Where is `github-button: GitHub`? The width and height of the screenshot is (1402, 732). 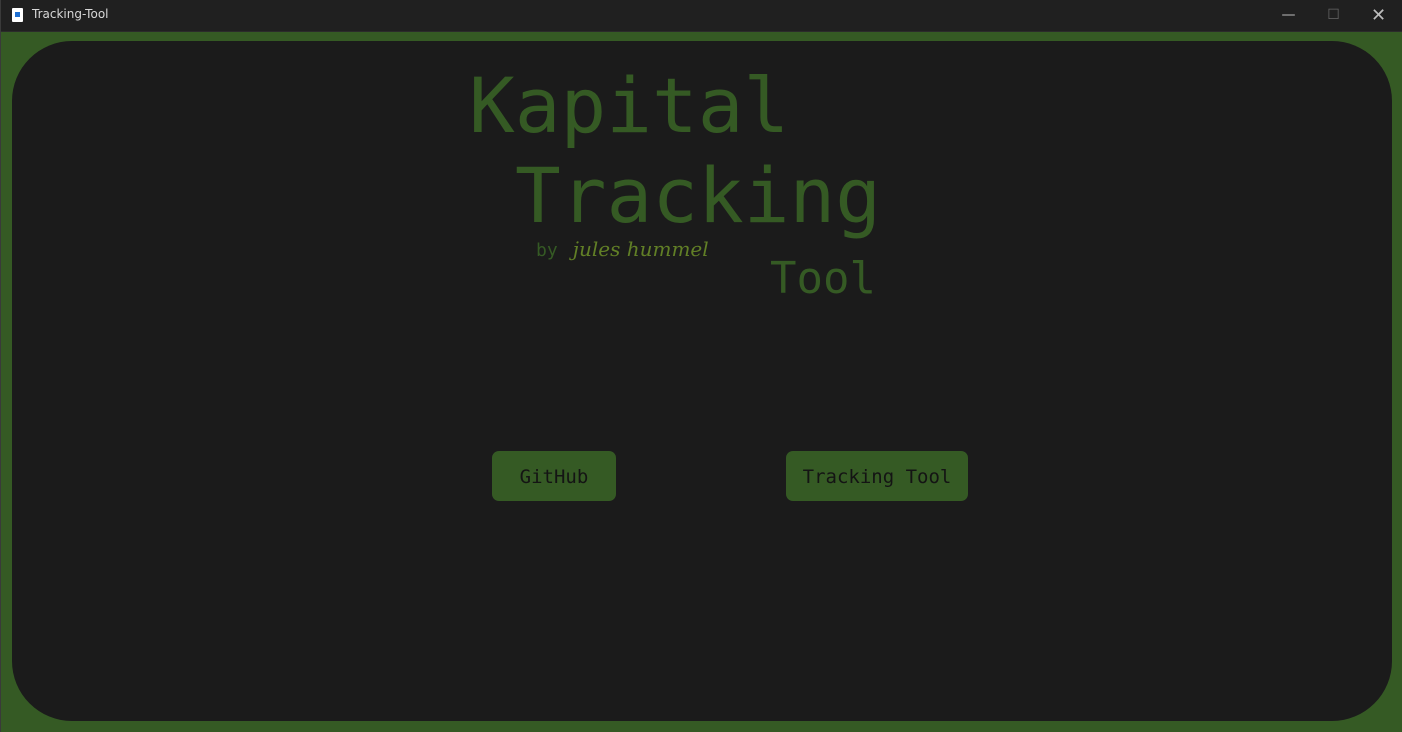 github-button: GitHub is located at coordinates (554, 476).